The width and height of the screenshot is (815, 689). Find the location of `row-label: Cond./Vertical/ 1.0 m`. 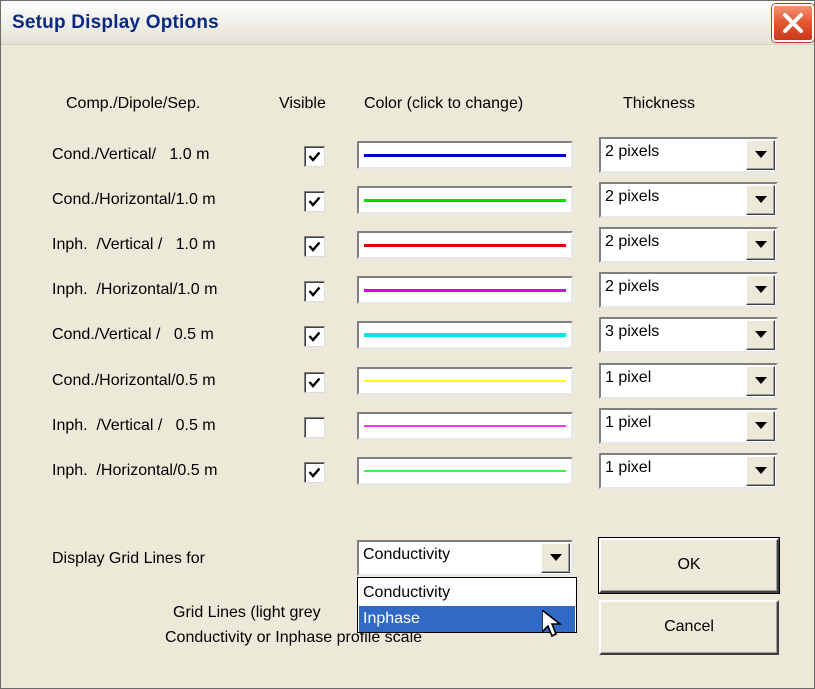

row-label: Cond./Vertical/ 1.0 m is located at coordinates (131, 154).